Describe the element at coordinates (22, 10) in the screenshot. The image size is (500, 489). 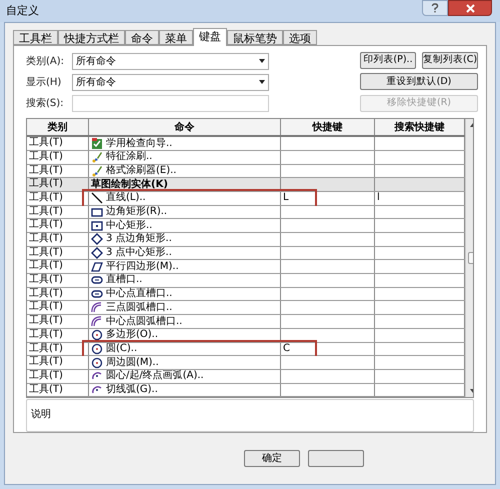
I see `window-title: 自定义` at that location.